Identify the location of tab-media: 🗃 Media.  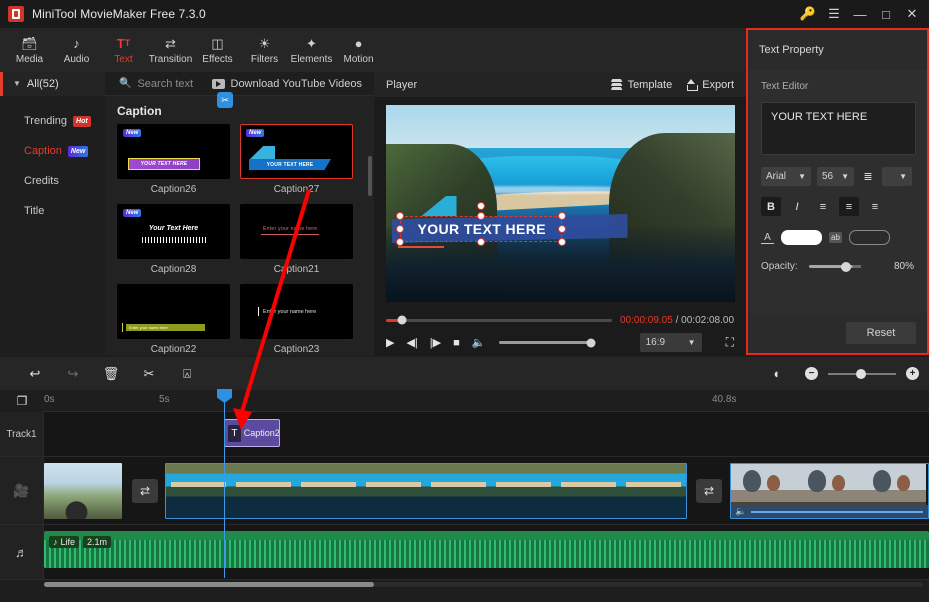
(29, 50).